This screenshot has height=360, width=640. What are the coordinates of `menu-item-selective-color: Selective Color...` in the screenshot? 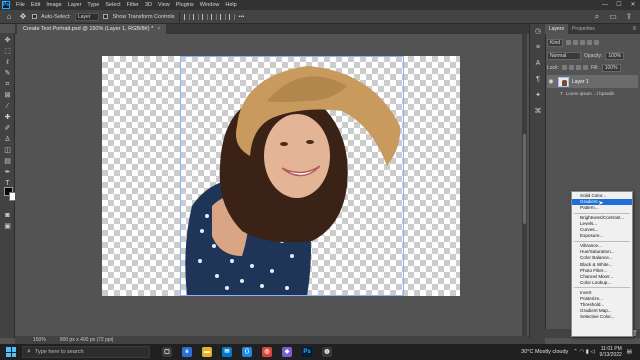 It's located at (602, 317).